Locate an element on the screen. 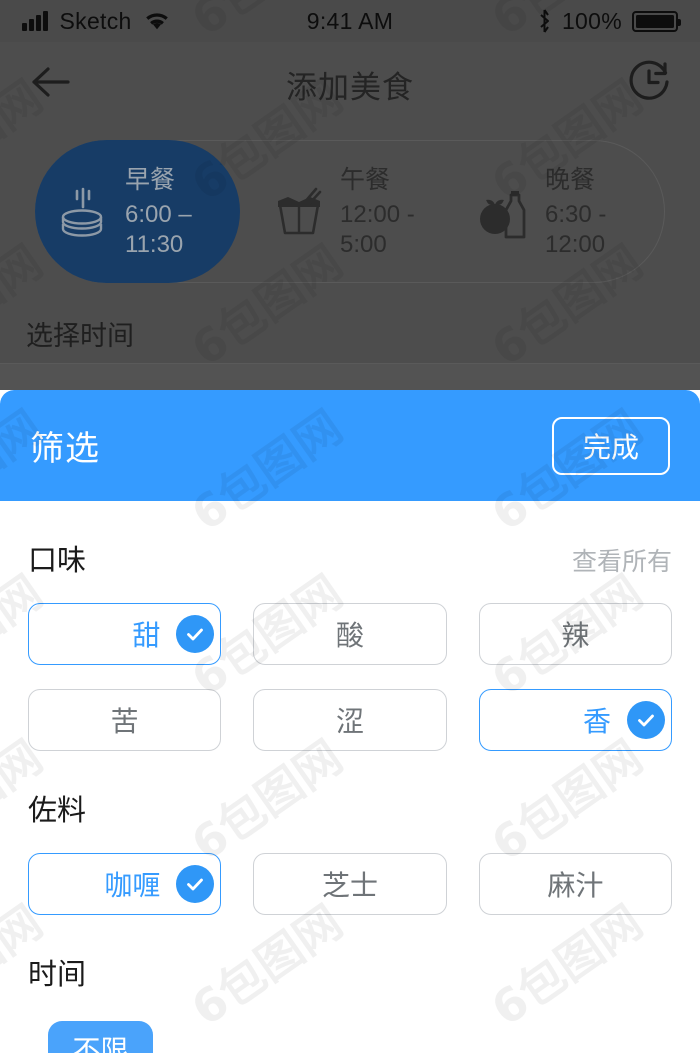 The image size is (700, 1053). battery-percent-label: 100% is located at coordinates (591, 20).